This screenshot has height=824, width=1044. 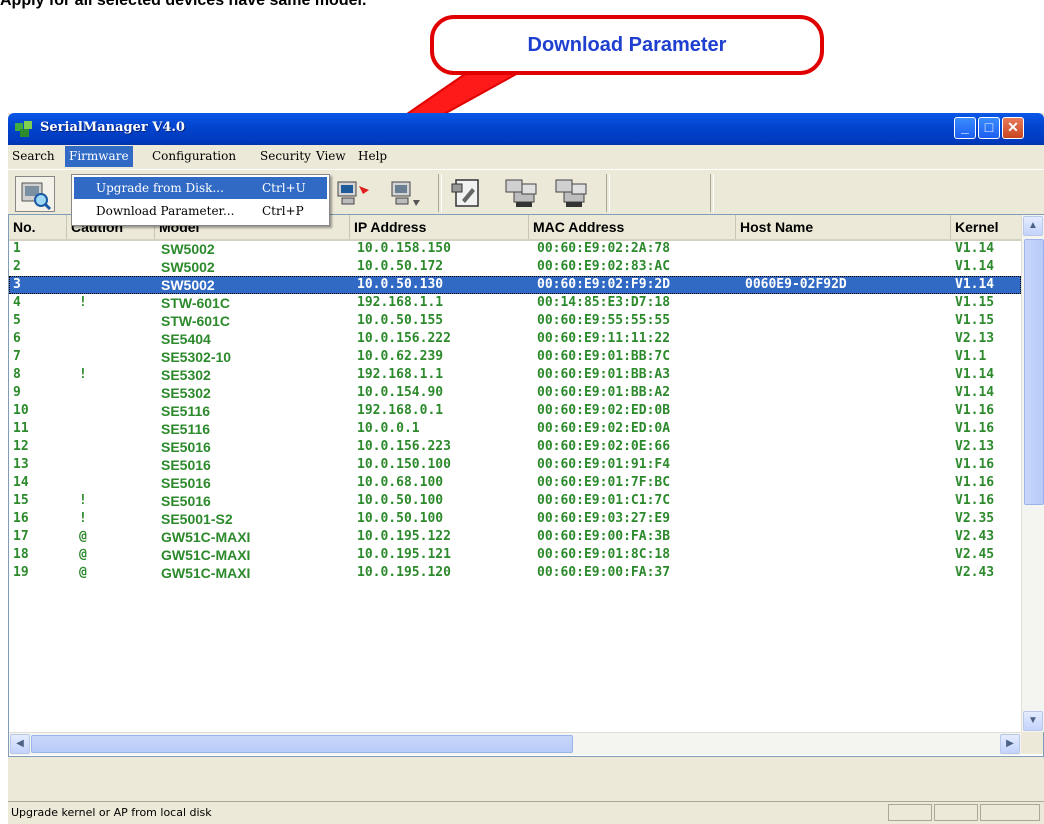 I want to click on vertical-scroll-thumb, so click(x=1034, y=372).